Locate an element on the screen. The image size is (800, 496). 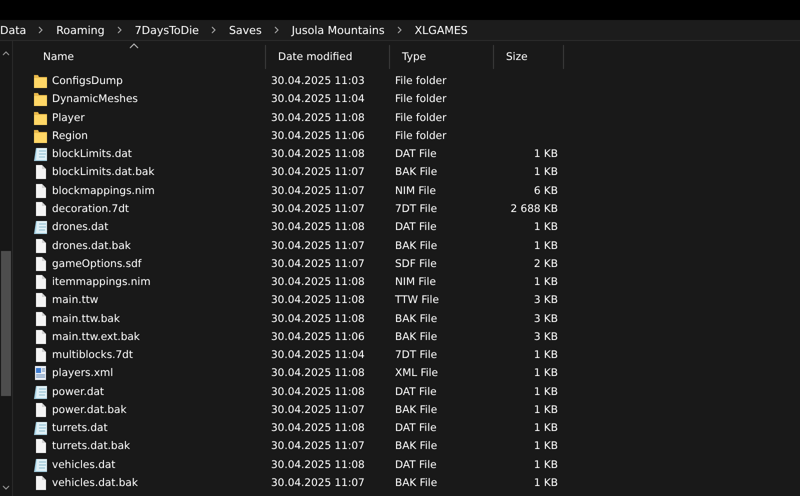
breadcrumb-item: XLGAMES is located at coordinates (441, 30).